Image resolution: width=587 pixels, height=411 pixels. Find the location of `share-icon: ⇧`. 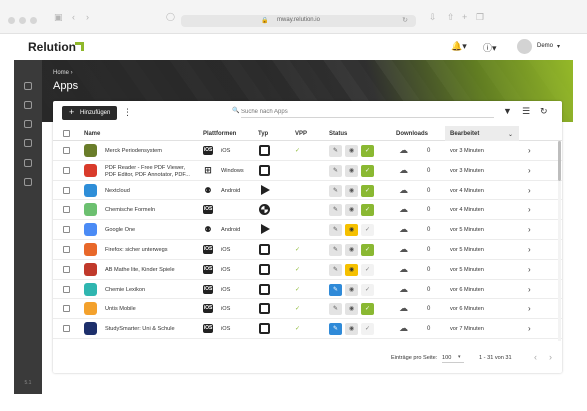

share-icon: ⇧ is located at coordinates (451, 17).